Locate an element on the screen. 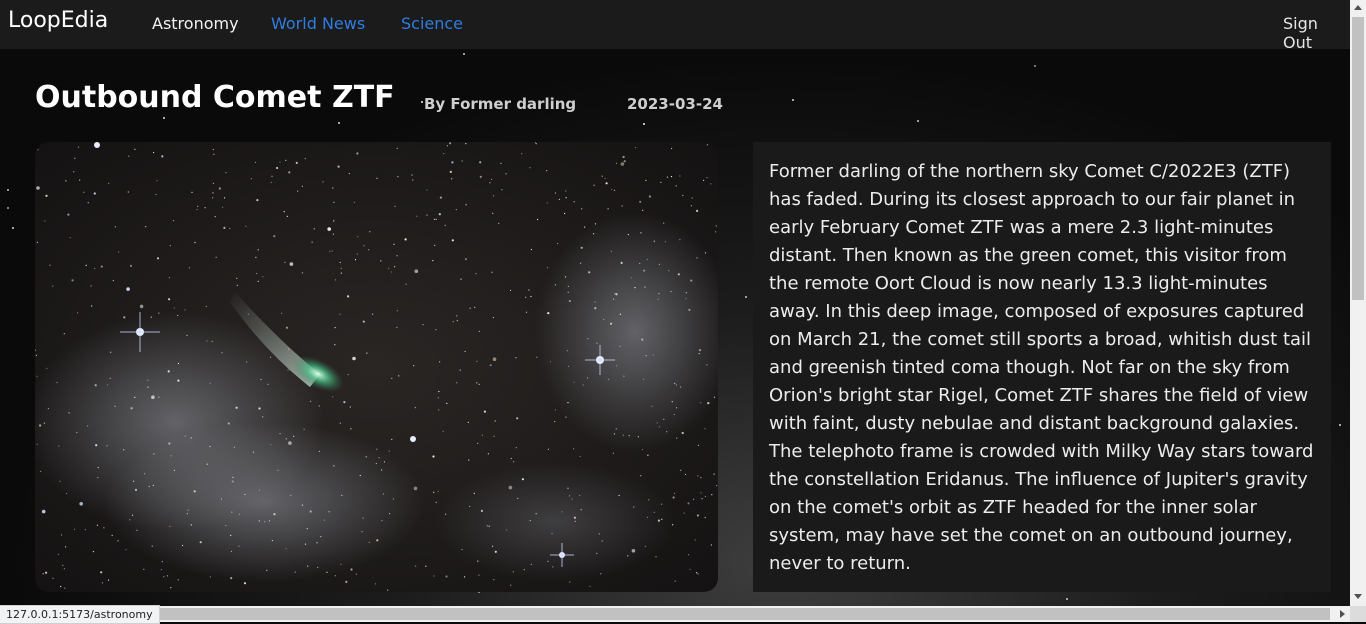 This screenshot has width=1366, height=624. article-author: By Former darling is located at coordinates (500, 104).